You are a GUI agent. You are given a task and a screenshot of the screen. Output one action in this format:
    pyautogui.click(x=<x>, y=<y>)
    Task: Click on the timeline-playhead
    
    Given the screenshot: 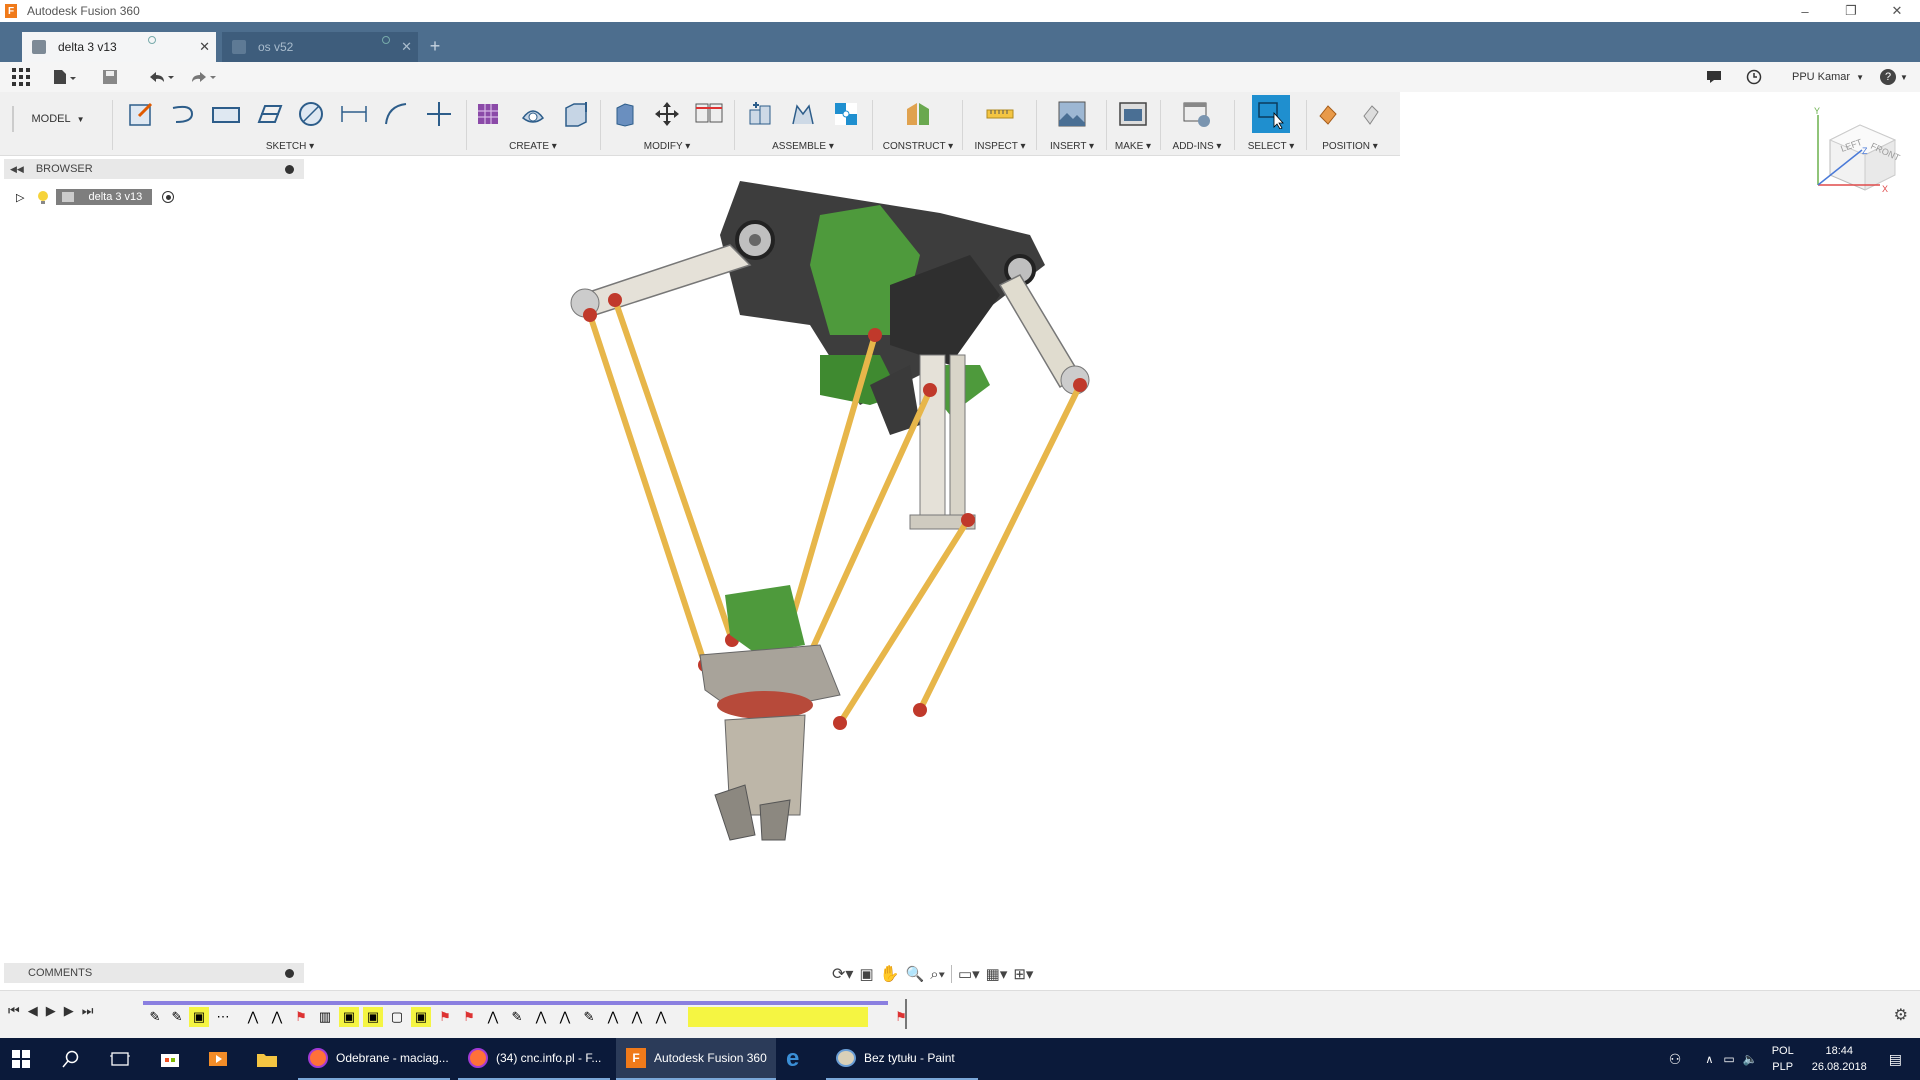 What is the action you would take?
    pyautogui.click(x=906, y=1014)
    